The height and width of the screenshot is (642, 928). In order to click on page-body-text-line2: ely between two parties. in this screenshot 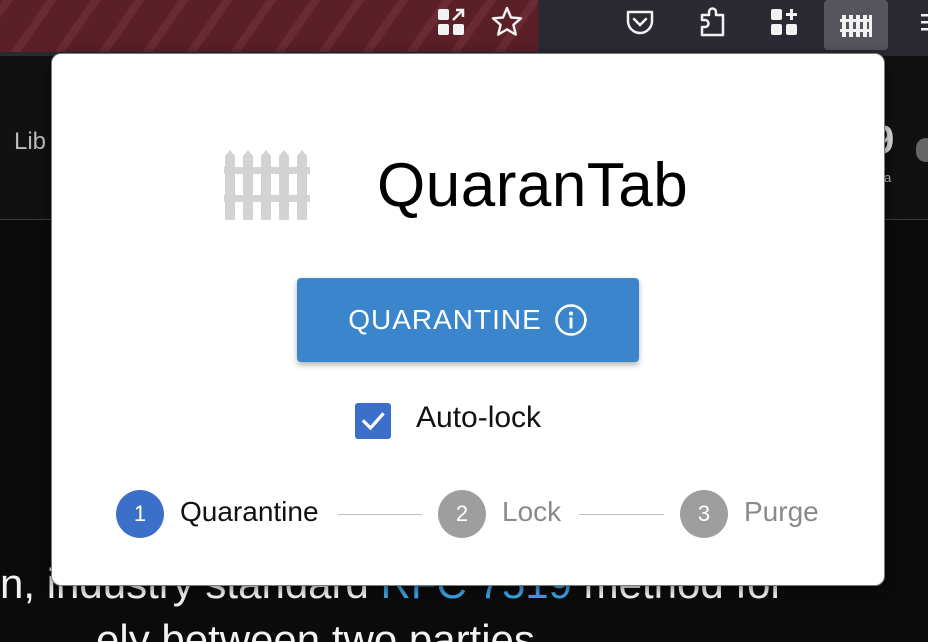, I will do `click(321, 629)`.